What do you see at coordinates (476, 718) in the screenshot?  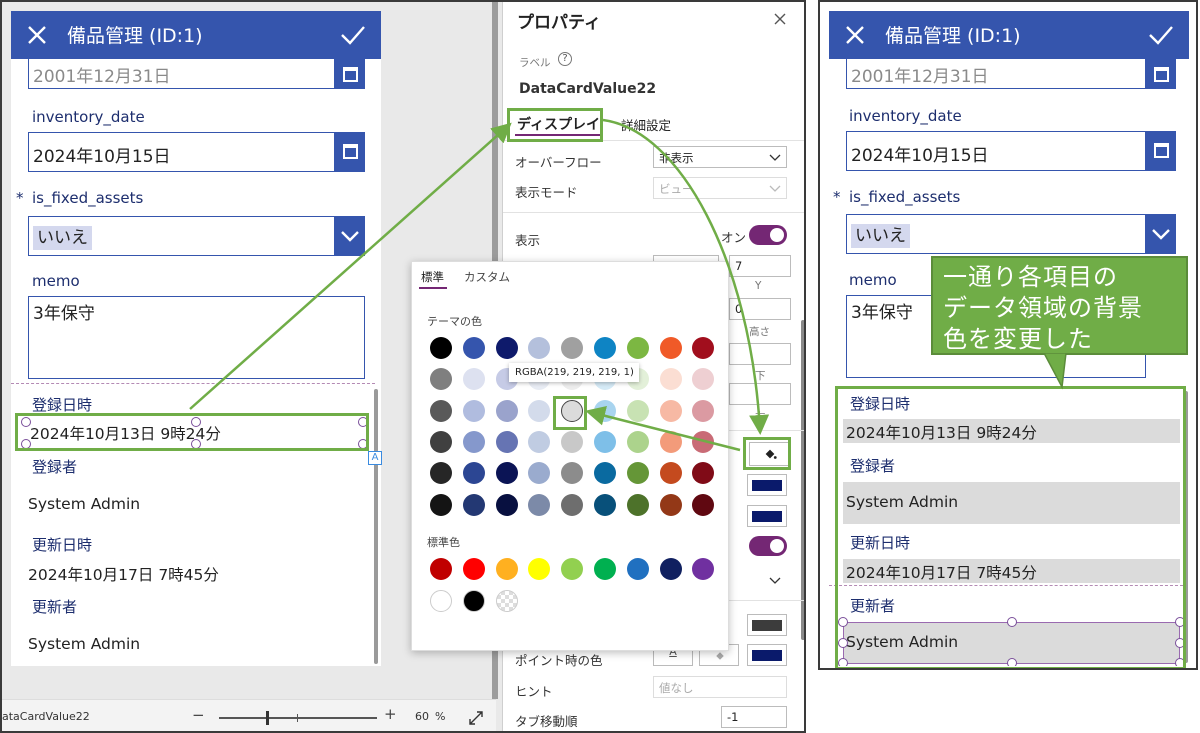 I see `fit-to-window-icon` at bounding box center [476, 718].